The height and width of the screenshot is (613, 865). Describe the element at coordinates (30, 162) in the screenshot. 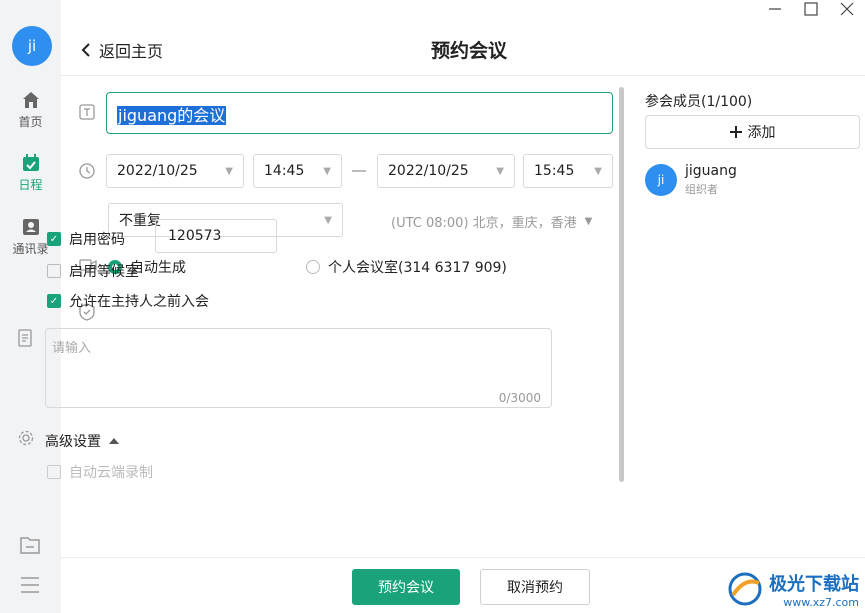

I see `calendar-icon` at that location.